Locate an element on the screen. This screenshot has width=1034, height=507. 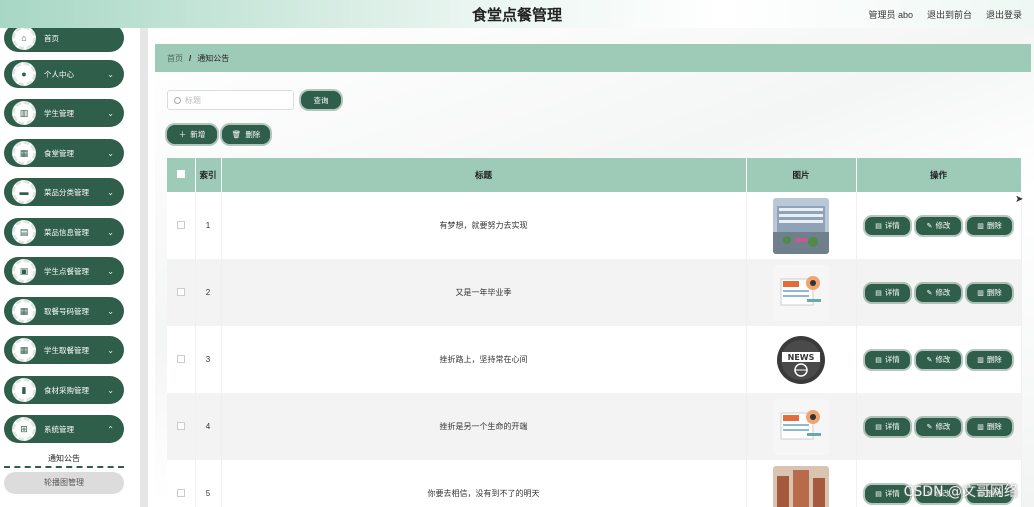
top-links: 管理员 abo 退出到前台 退出登录 is located at coordinates (945, 14).